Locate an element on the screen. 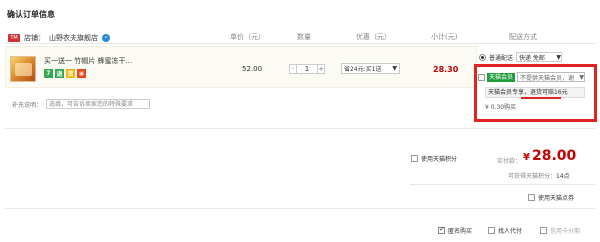  anonymous-option: 匿名购买 is located at coordinates (455, 230).